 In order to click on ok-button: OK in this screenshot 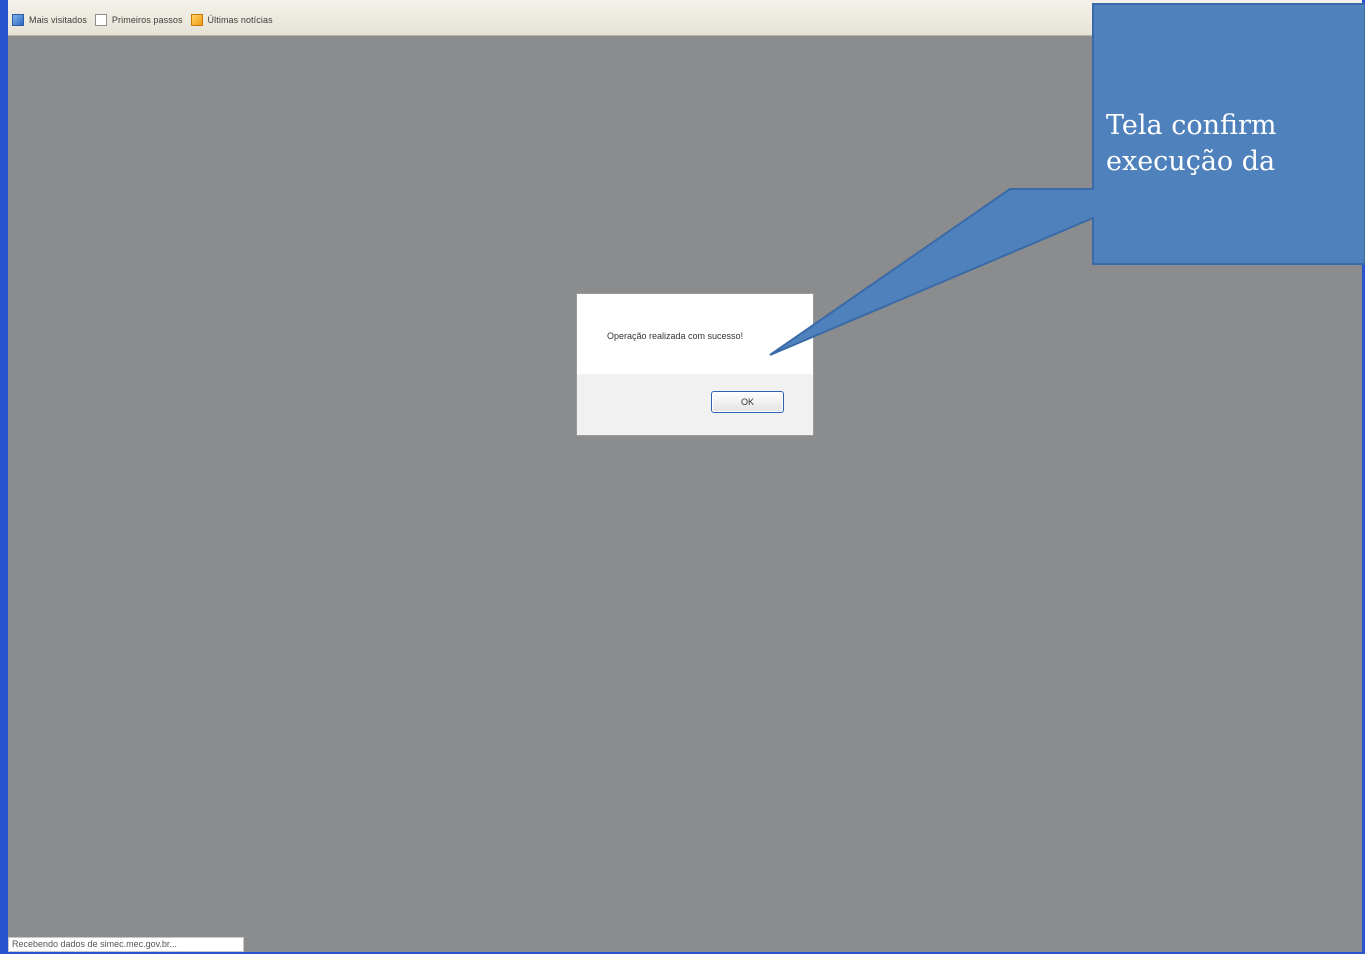, I will do `click(747, 402)`.